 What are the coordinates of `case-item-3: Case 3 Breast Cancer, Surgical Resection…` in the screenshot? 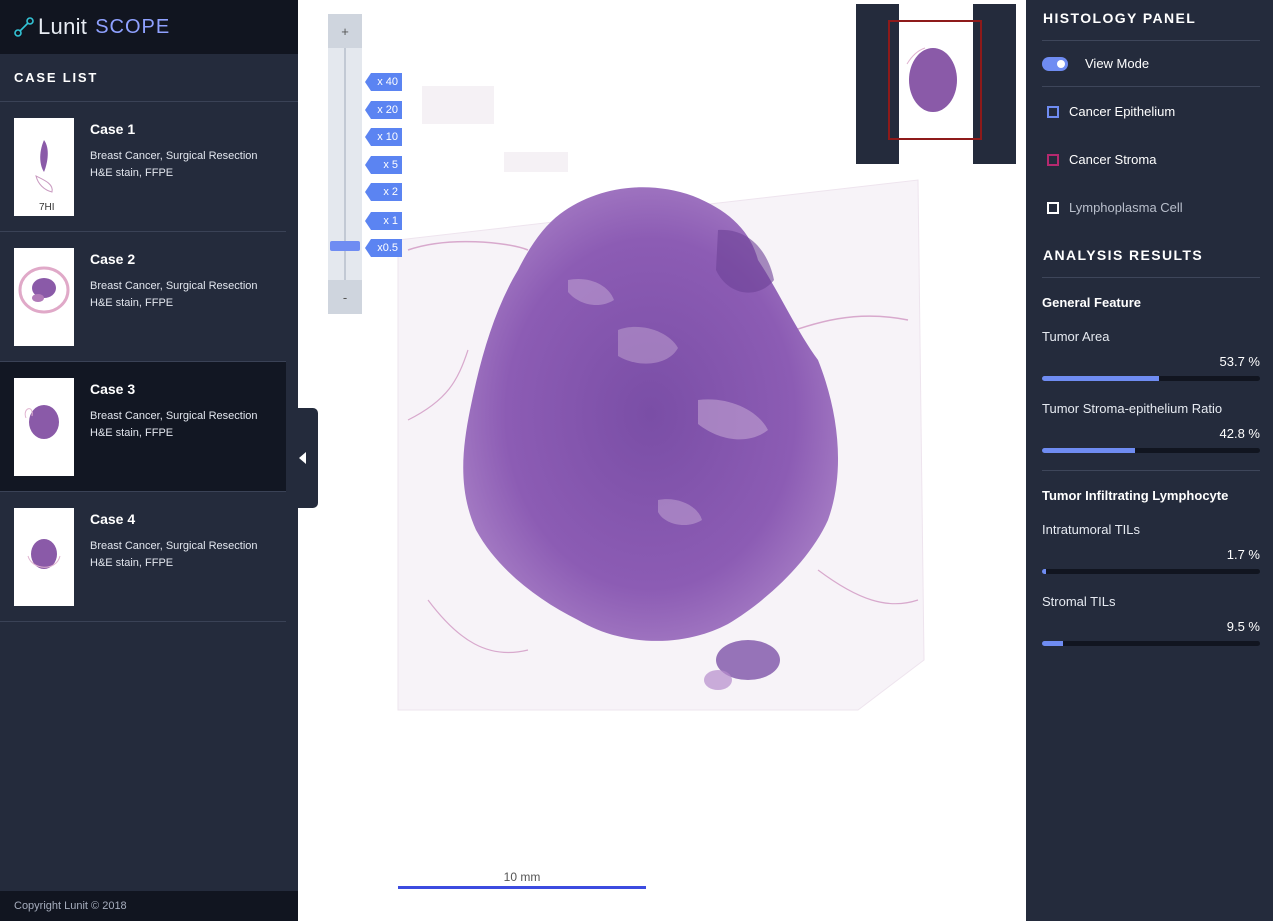 It's located at (143, 427).